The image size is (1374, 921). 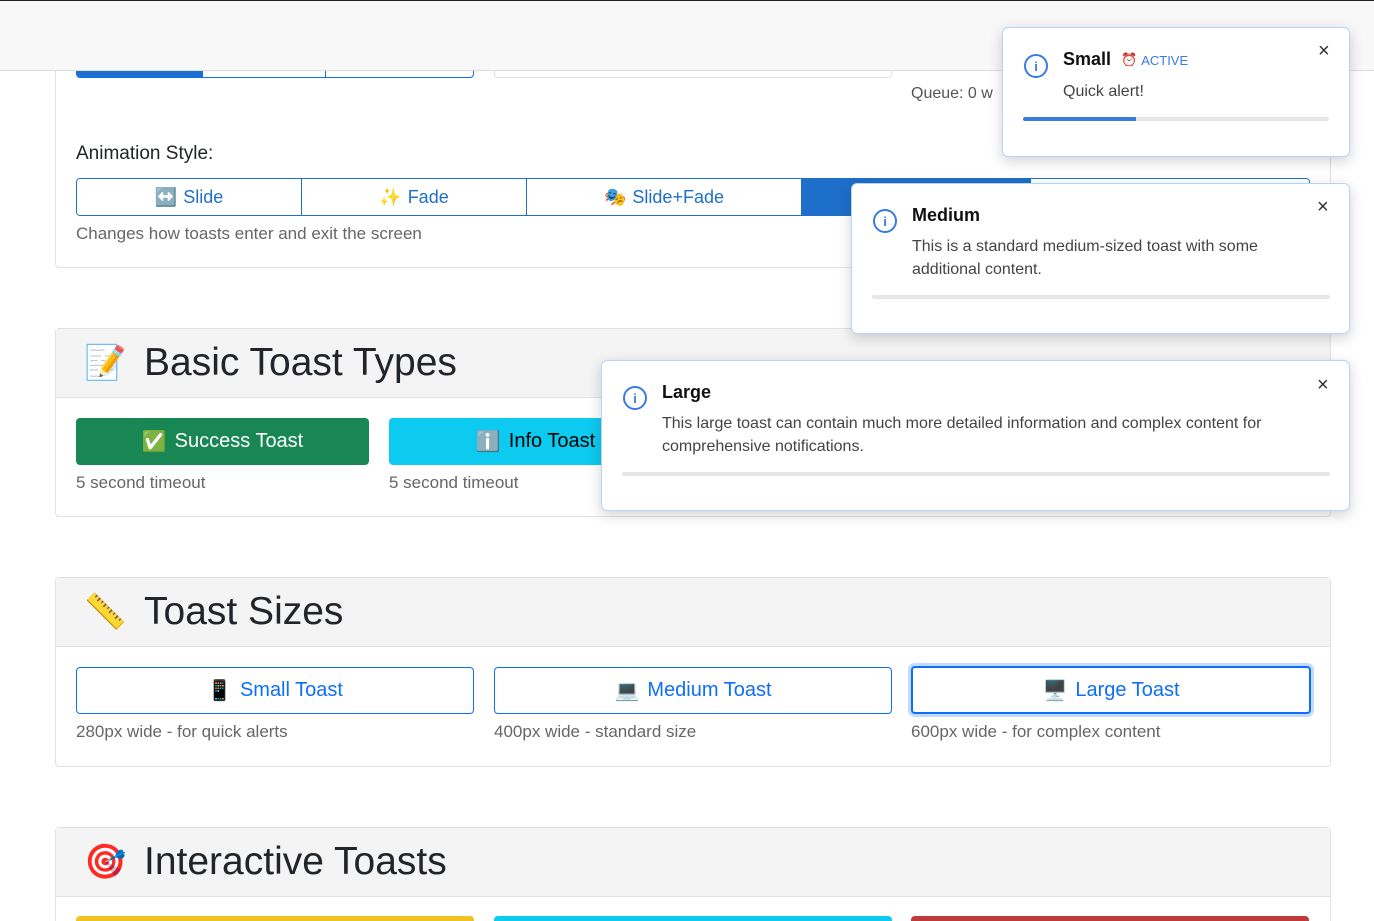 What do you see at coordinates (1087, 59) in the screenshot?
I see `toast-title: Small` at bounding box center [1087, 59].